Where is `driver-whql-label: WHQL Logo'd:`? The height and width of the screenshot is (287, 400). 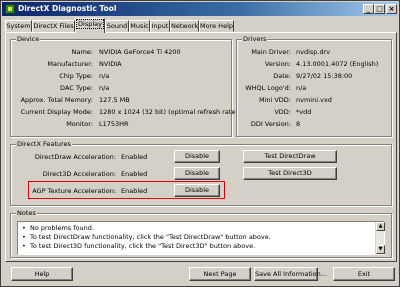
driver-whql-label: WHQL Logo'd: is located at coordinates (268, 88).